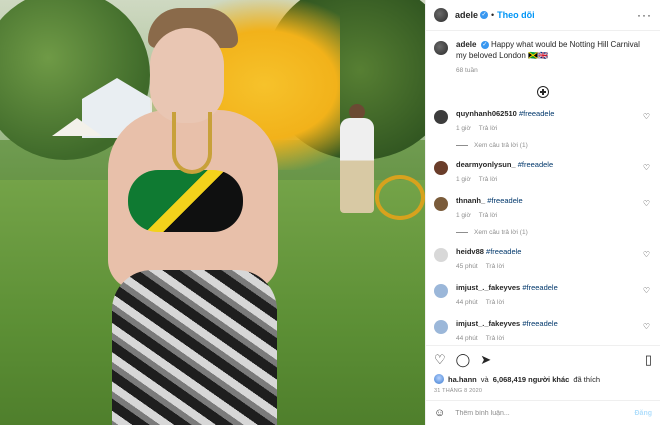  I want to click on photo-subject-pants, so click(194, 347).